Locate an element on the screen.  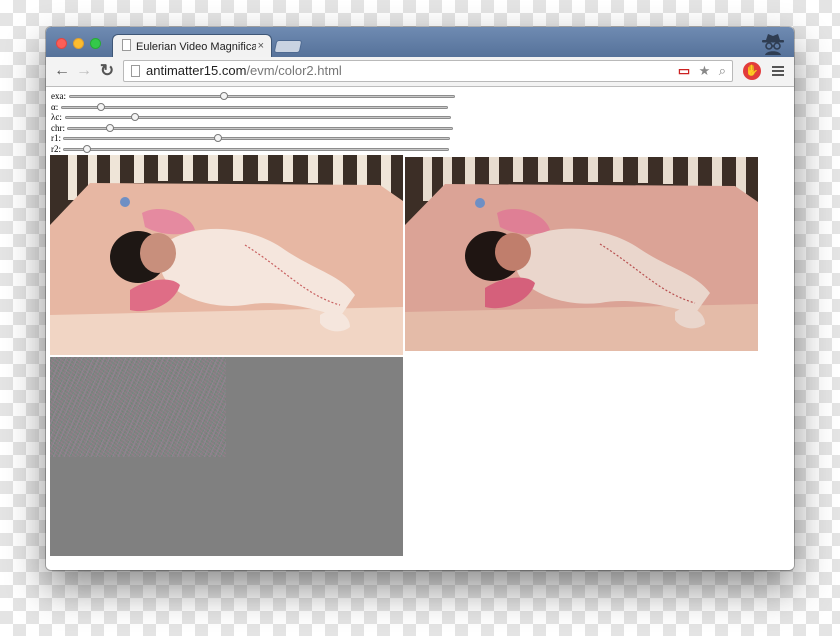
slider-label: α: is located at coordinates (55, 106).